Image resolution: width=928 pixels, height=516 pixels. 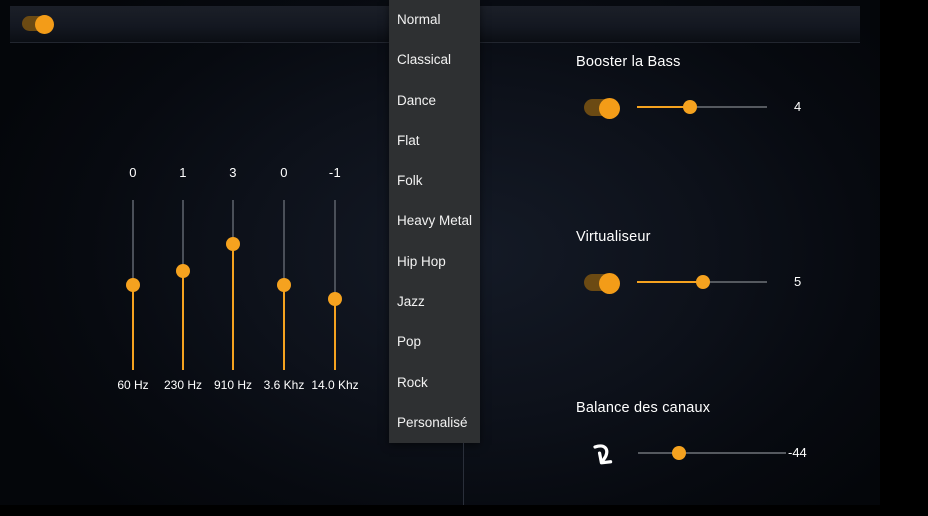 I want to click on preset-menu-item-personalis-: Personalisé, so click(x=434, y=423).